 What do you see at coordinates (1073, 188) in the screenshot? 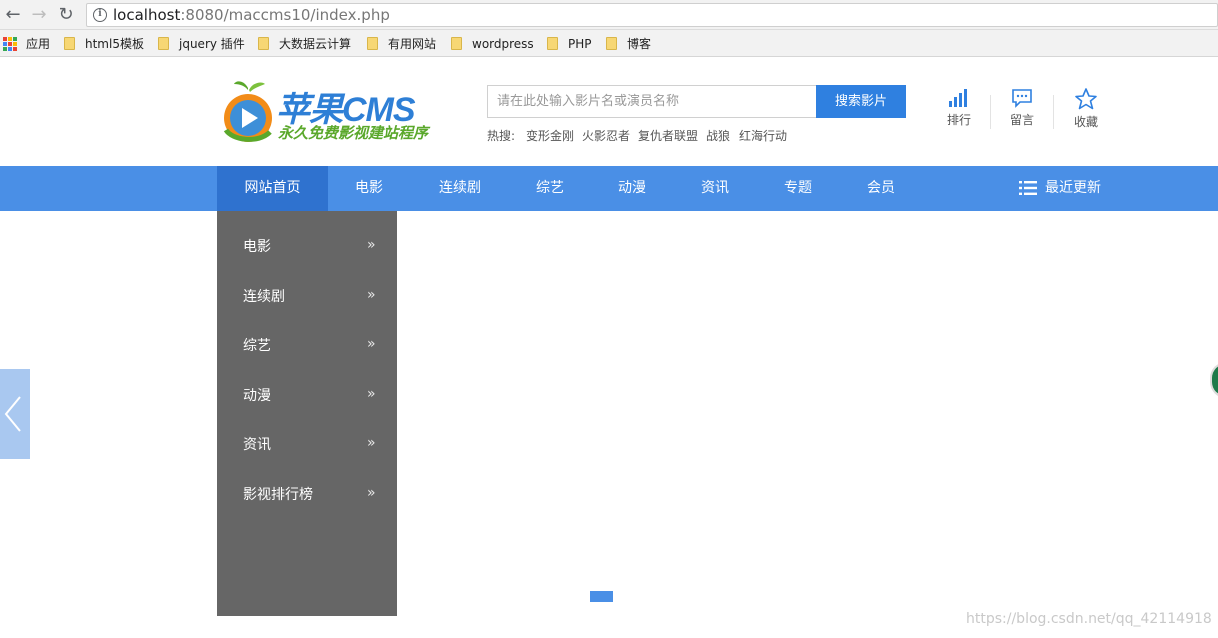
I see `recent-updates-label: 最近更新` at bounding box center [1073, 188].